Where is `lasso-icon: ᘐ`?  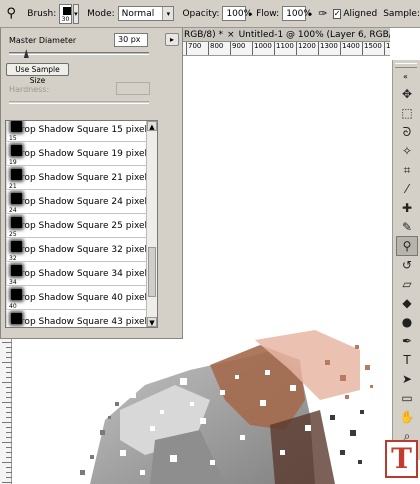 lasso-icon: ᘐ is located at coordinates (407, 132).